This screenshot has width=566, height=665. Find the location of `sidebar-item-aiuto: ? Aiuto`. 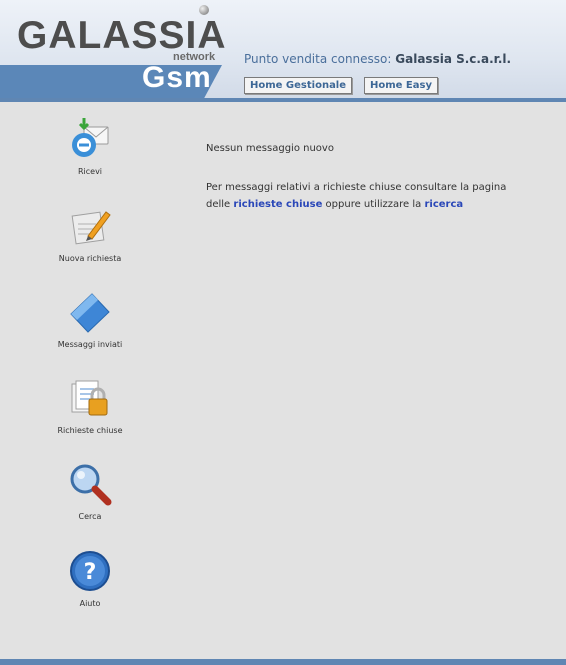

sidebar-item-aiuto: ? Aiuto is located at coordinates (90, 578).